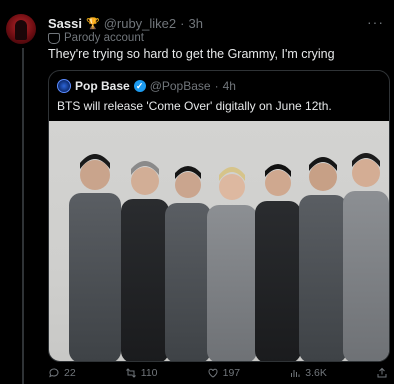 Image resolution: width=394 pixels, height=384 pixels. What do you see at coordinates (130, 373) in the screenshot?
I see `repost-icon` at bounding box center [130, 373].